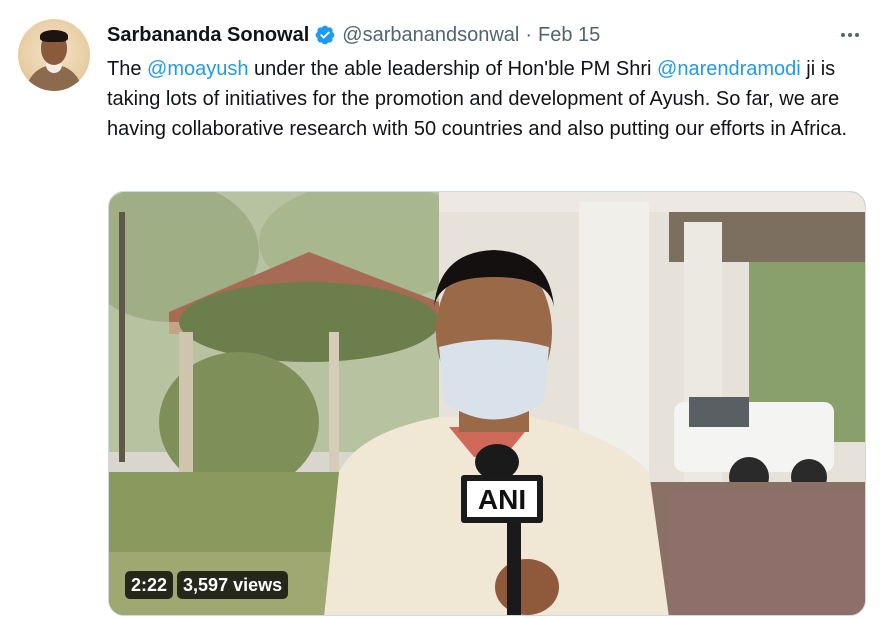 Image resolution: width=884 pixels, height=618 pixels. What do you see at coordinates (325, 35) in the screenshot?
I see `verified-badge-icon` at bounding box center [325, 35].